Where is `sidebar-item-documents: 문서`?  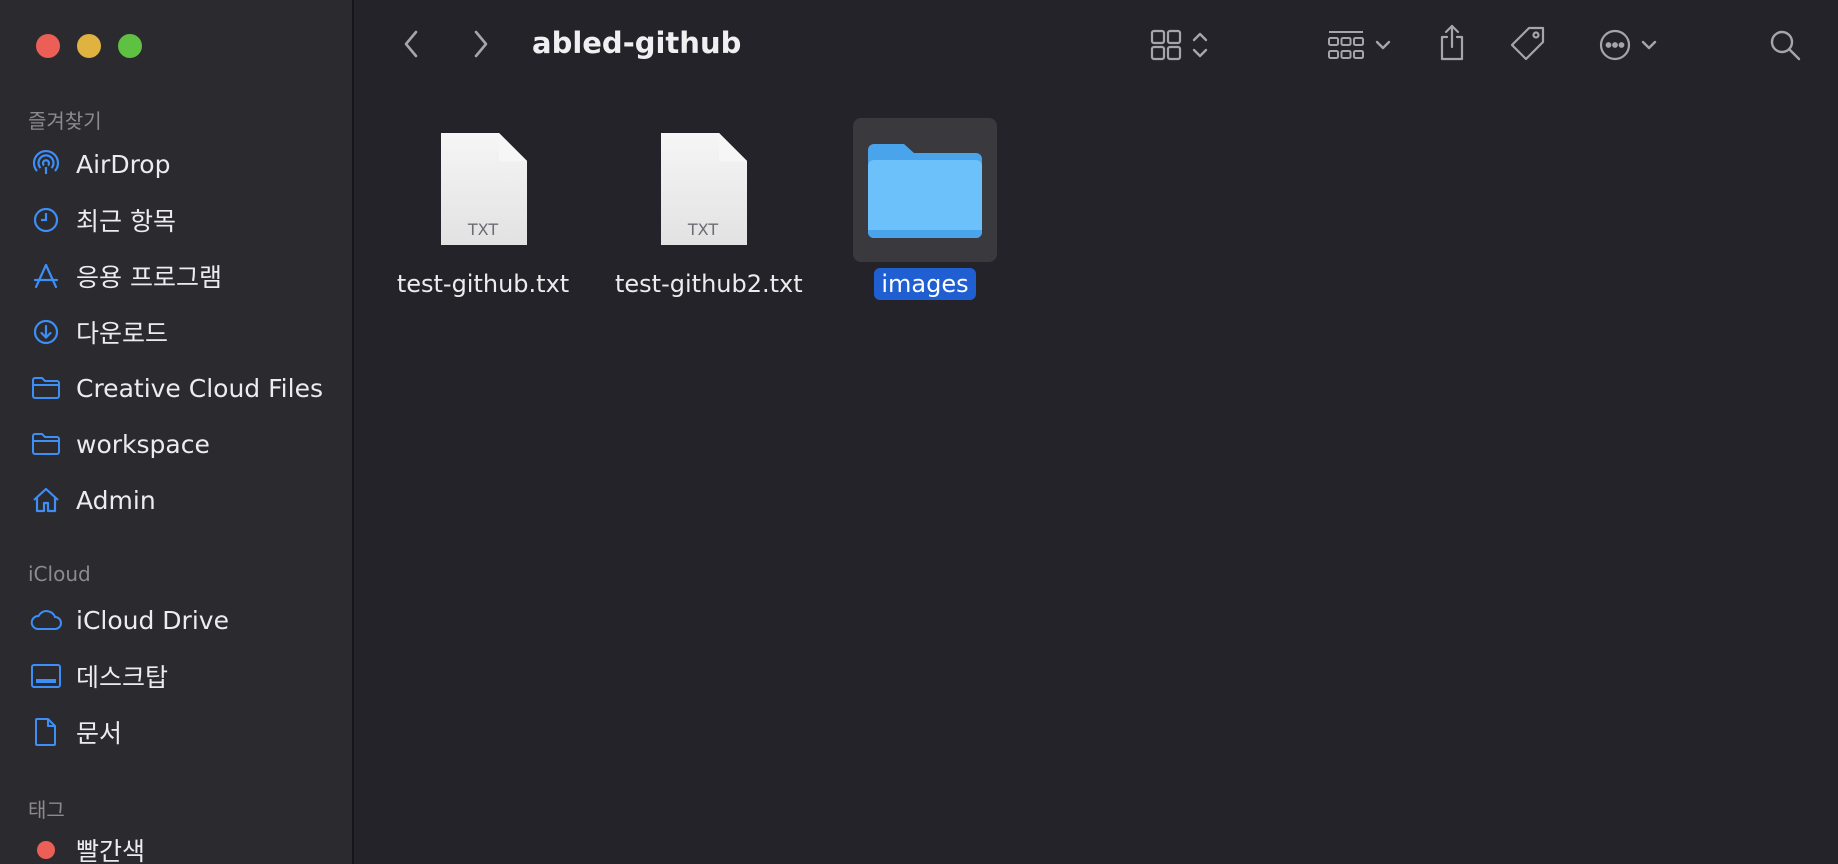
sidebar-item-documents: 문서 is located at coordinates (183, 732).